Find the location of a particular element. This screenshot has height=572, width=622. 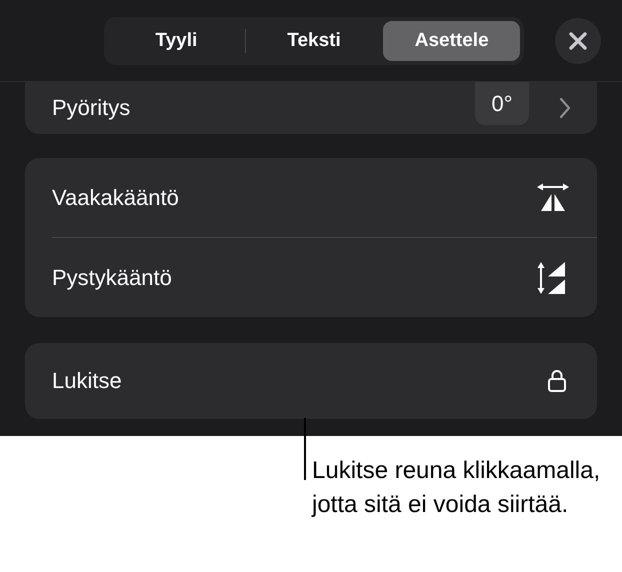

row-label: Vaakakääntö is located at coordinates (115, 197).